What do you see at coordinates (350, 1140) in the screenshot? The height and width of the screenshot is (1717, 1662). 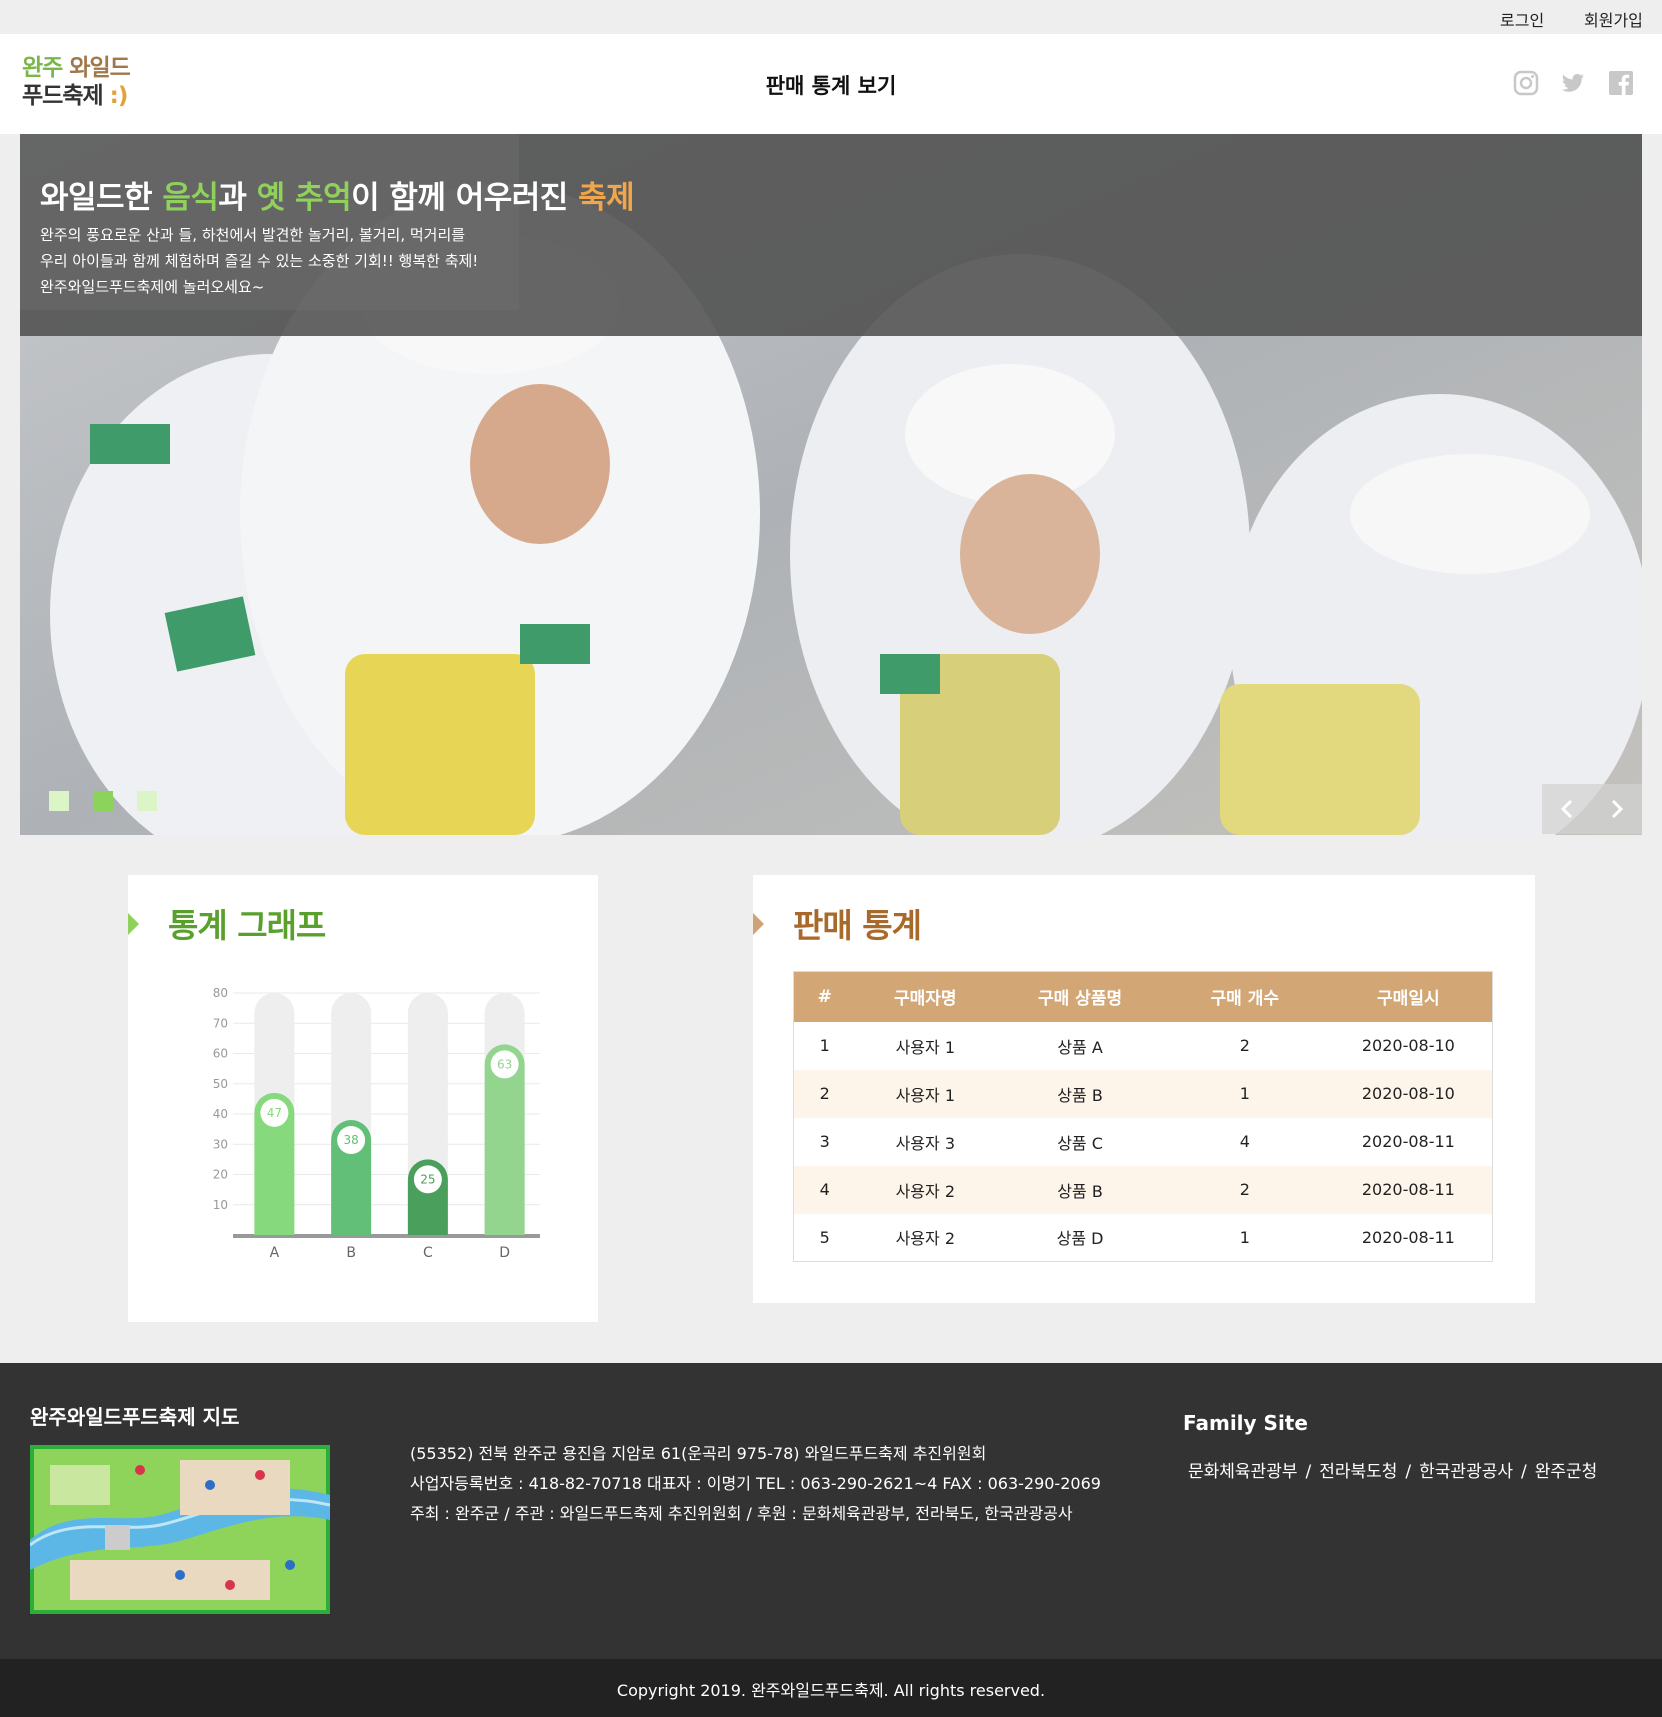 I see `data-label: 38` at bounding box center [350, 1140].